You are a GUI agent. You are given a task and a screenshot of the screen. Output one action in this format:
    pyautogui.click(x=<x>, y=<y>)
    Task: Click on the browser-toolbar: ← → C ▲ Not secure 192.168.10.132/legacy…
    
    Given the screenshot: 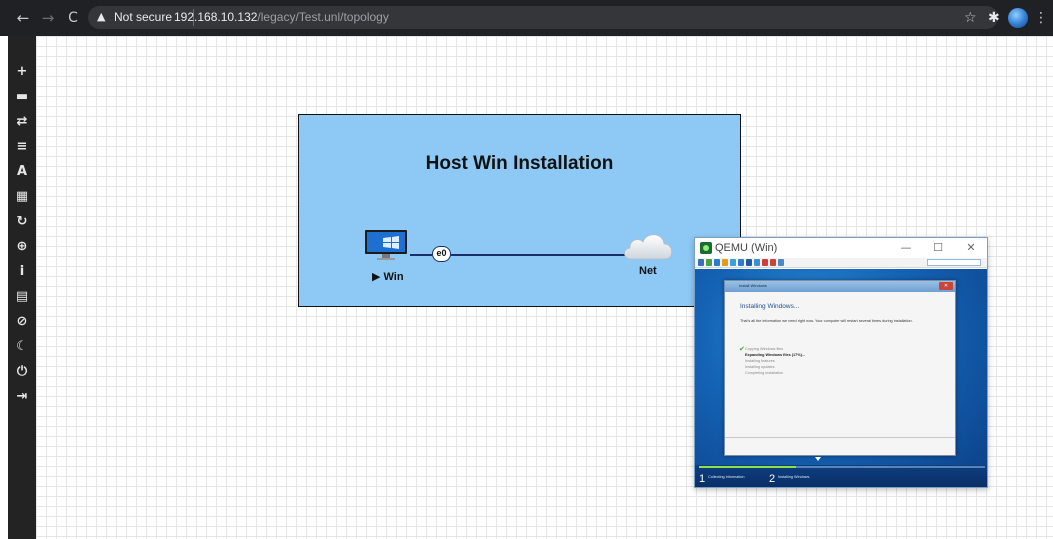 What is the action you would take?
    pyautogui.click(x=526, y=18)
    